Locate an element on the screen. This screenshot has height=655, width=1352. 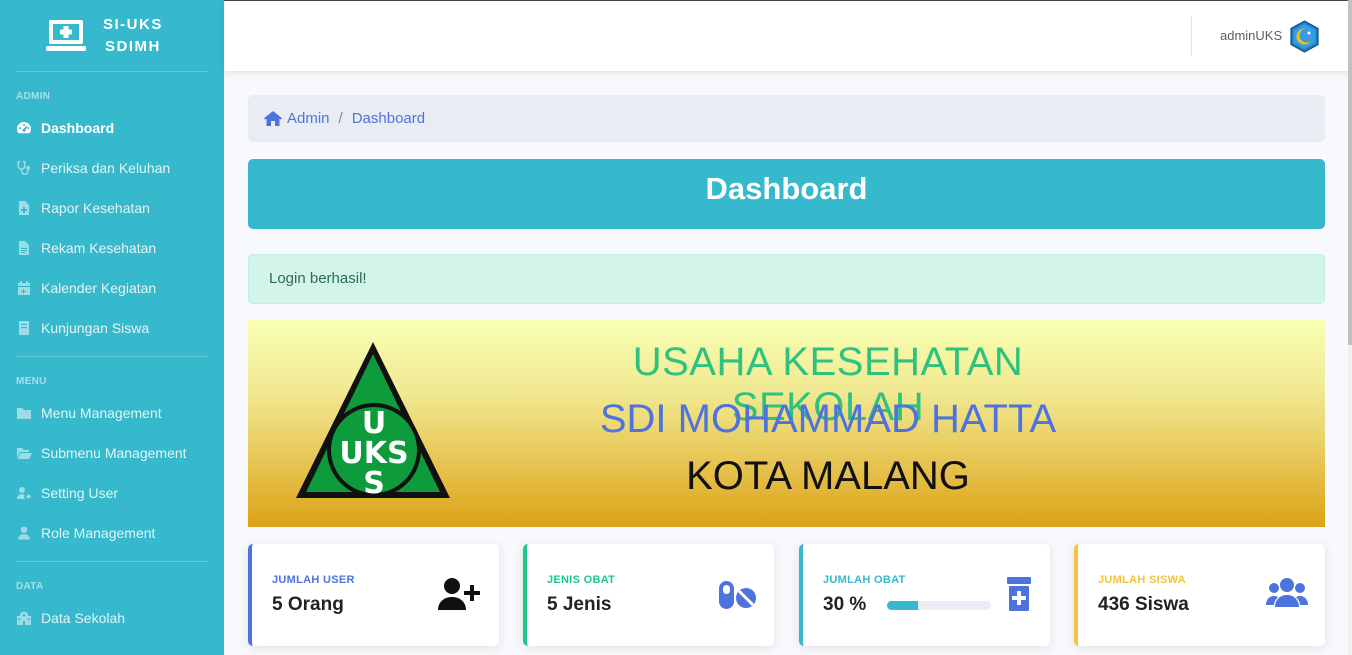
brand-line2: SDIMH is located at coordinates (133, 46).